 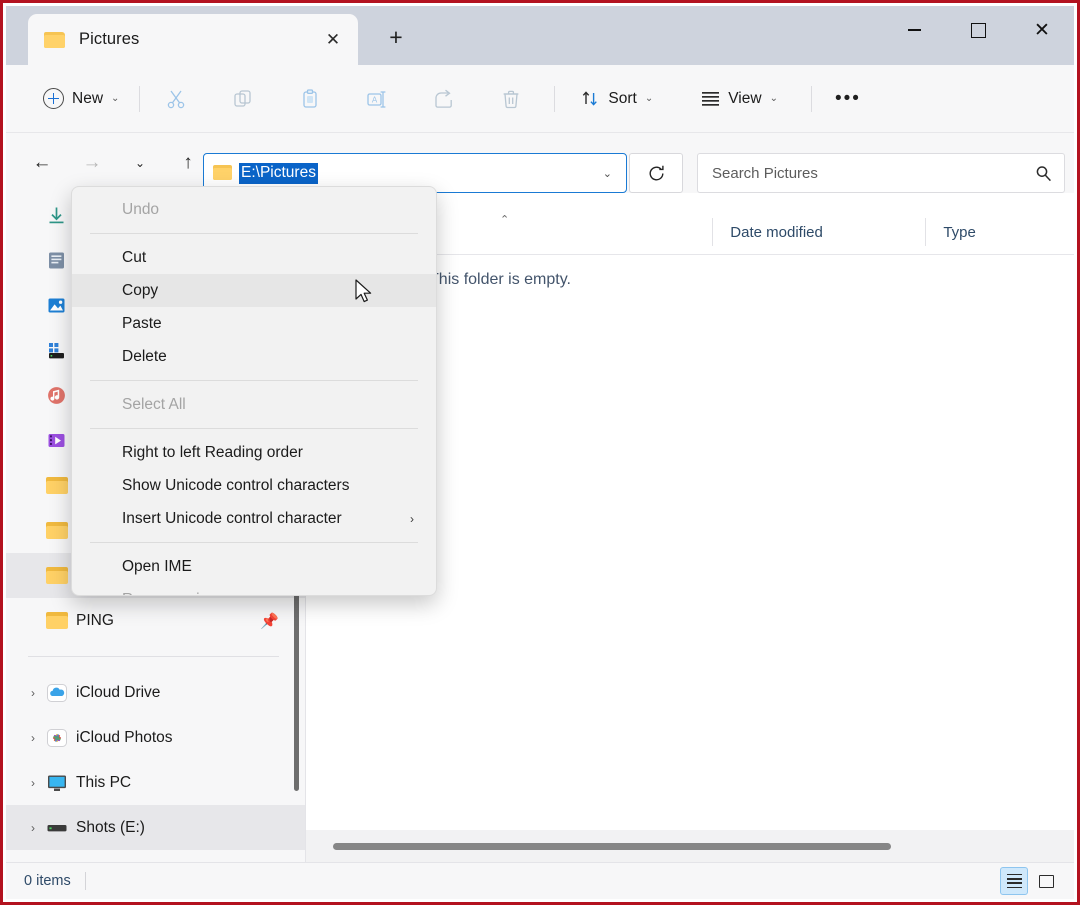 I want to click on menu-item-label: Delete, so click(x=144, y=356).